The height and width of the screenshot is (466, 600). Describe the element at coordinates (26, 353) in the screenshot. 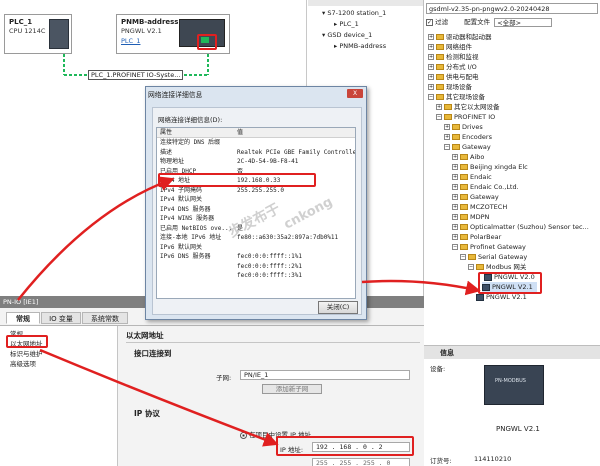

I see `nav-identification: 标识与维护` at that location.